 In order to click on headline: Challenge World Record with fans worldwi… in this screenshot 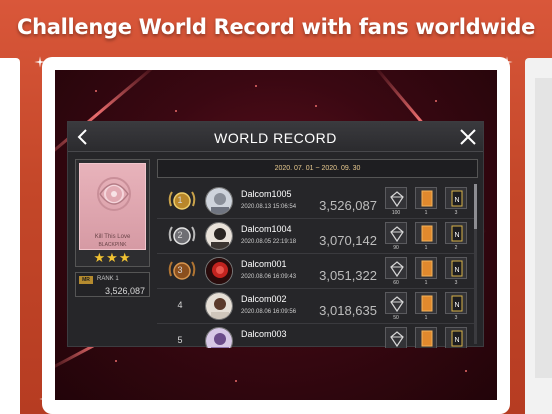, I will do `click(276, 27)`.